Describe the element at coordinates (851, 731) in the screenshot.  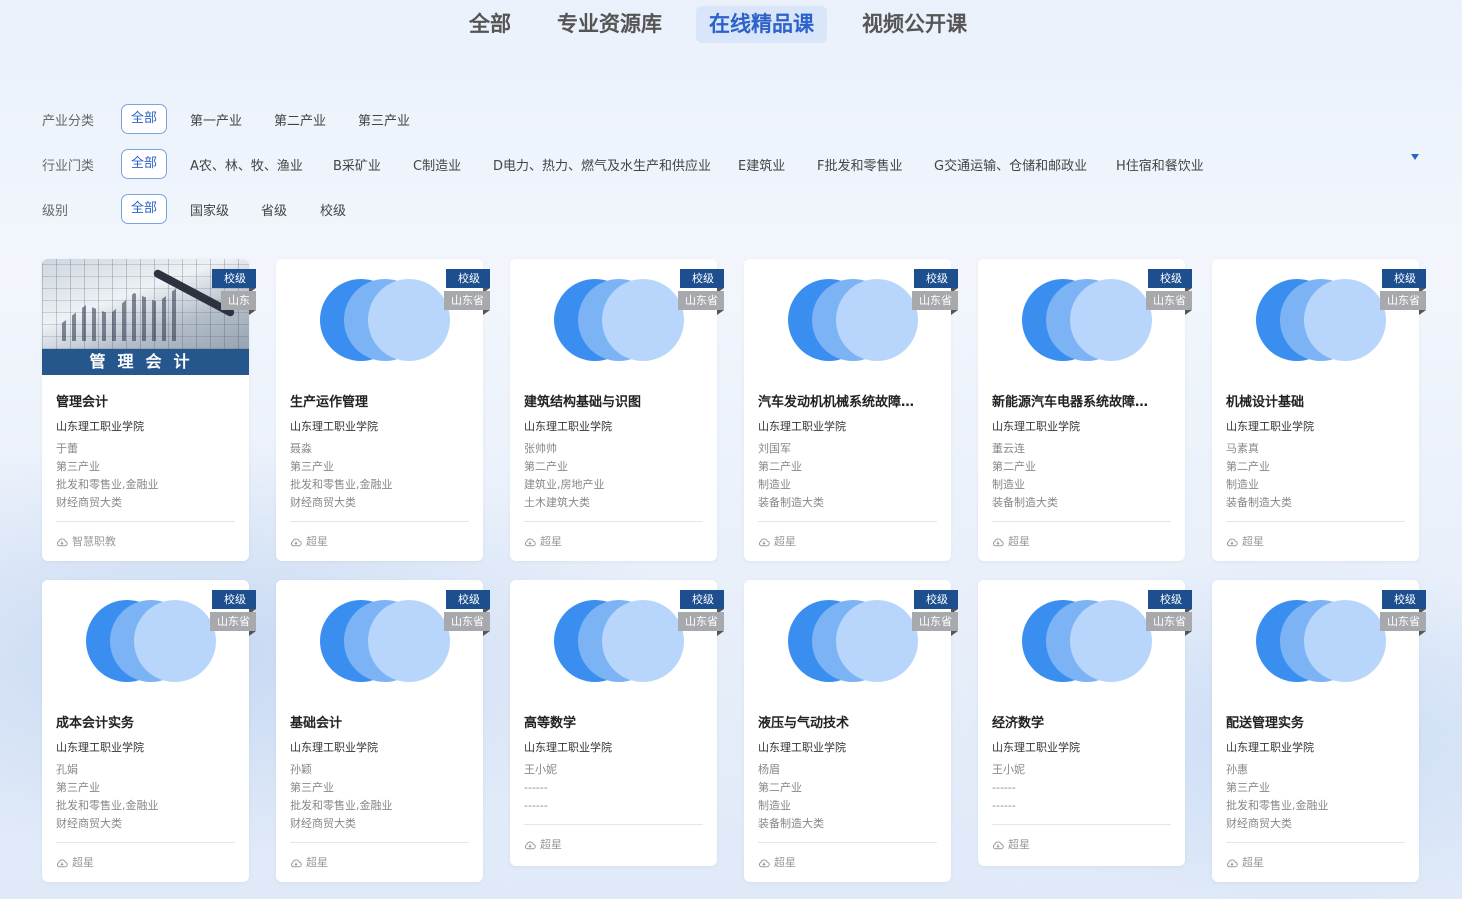
I see `course-card: 校级 山东省 液压与气动技术 山东理工职业学院 杨眉 第二产业 制造业 装备制造大类 超星` at that location.